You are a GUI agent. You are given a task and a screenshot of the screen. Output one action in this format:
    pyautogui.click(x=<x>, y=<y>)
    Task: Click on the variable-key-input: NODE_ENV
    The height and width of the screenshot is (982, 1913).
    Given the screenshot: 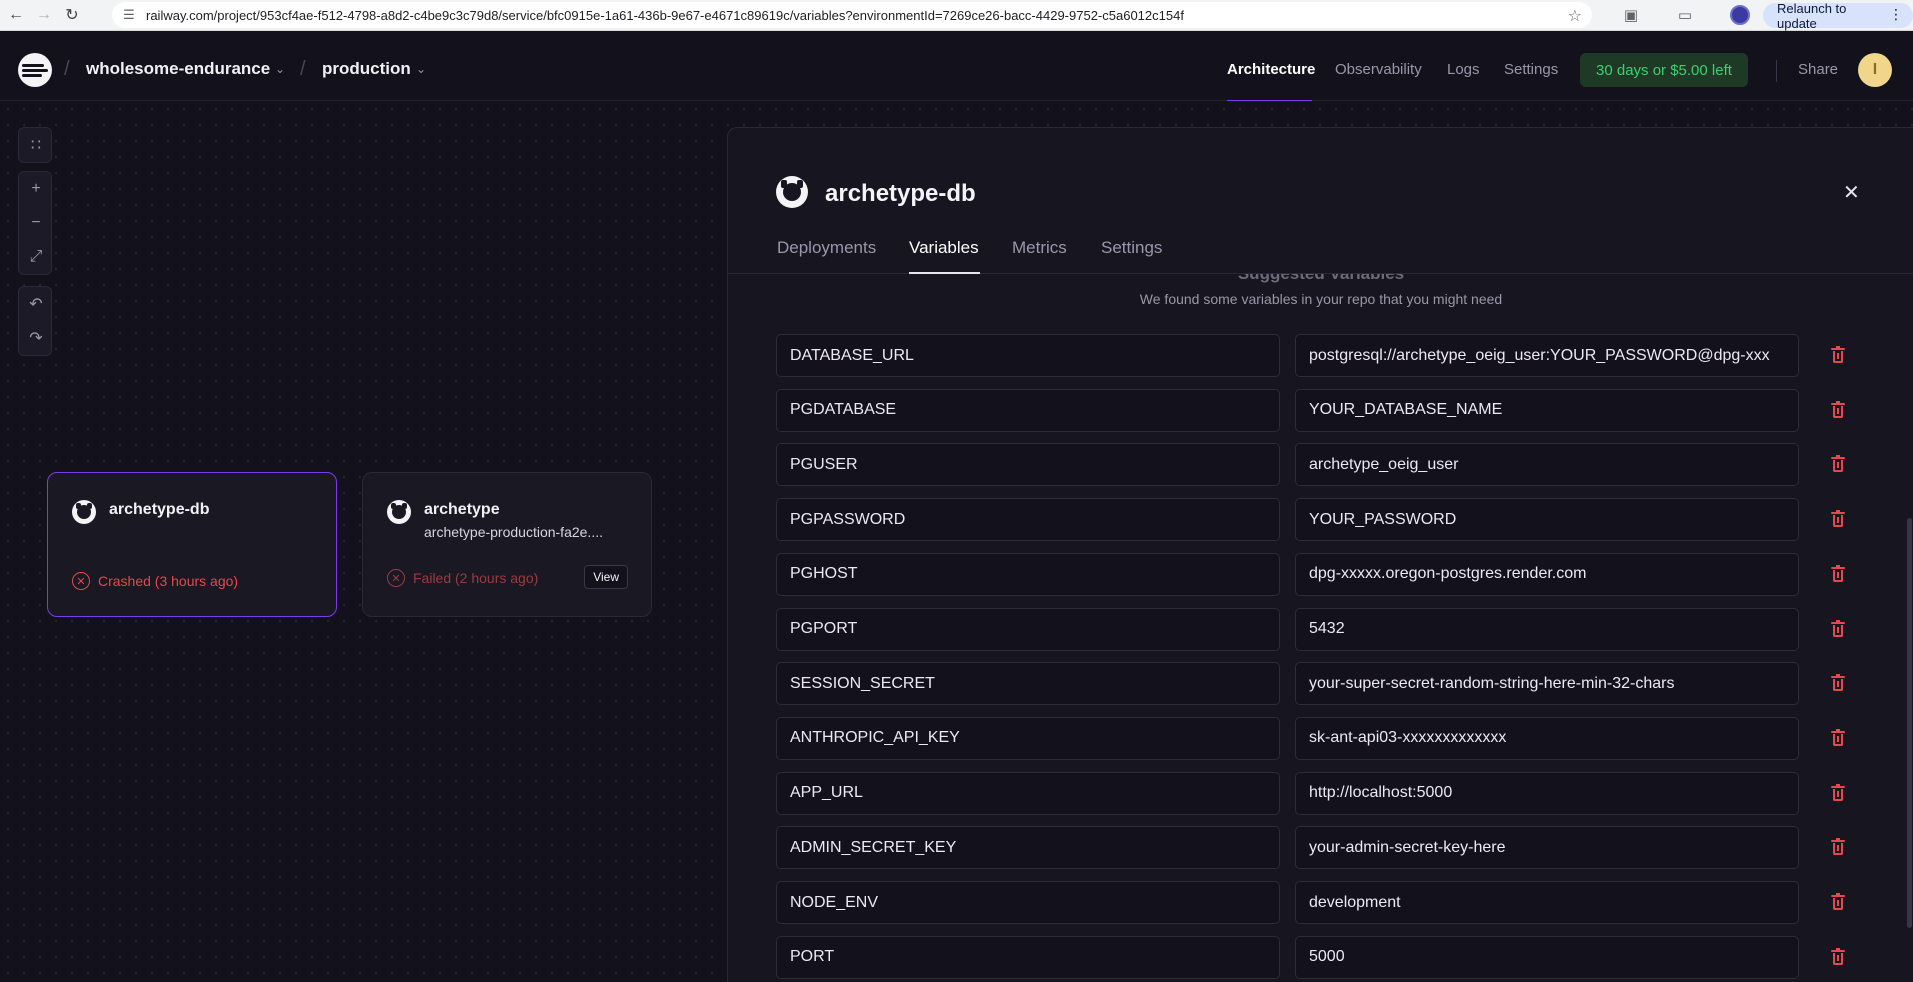 What is the action you would take?
    pyautogui.click(x=1028, y=902)
    